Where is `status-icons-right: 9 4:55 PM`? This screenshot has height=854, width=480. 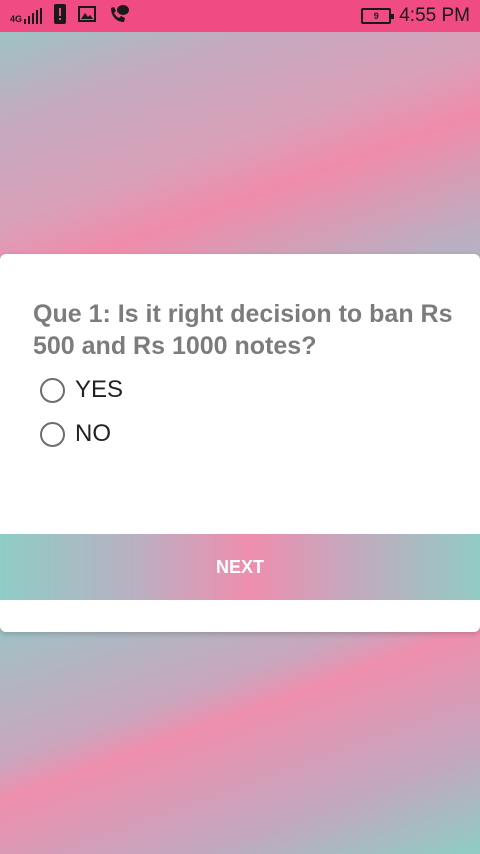
status-icons-right: 9 4:55 PM is located at coordinates (415, 16).